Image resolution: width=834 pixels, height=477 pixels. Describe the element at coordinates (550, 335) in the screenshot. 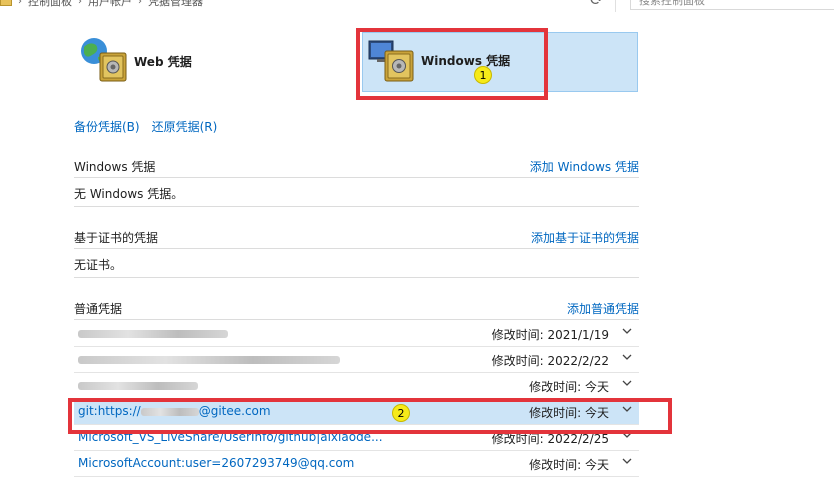

I see `credential-modified-date: 修改时间: 2021/1/19` at that location.